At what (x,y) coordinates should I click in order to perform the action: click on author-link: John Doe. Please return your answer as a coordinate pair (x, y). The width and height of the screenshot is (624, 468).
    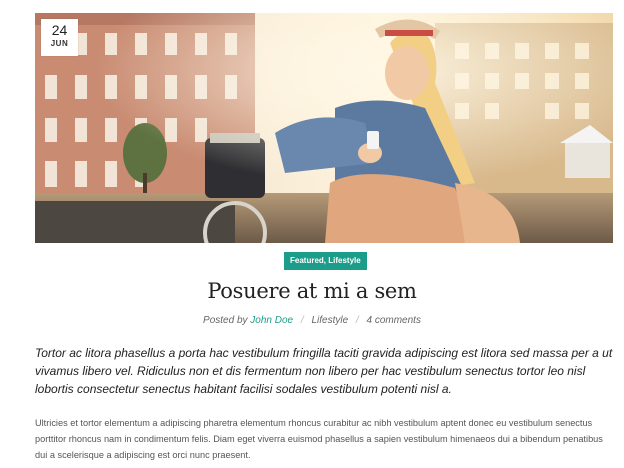
    Looking at the image, I should click on (271, 320).